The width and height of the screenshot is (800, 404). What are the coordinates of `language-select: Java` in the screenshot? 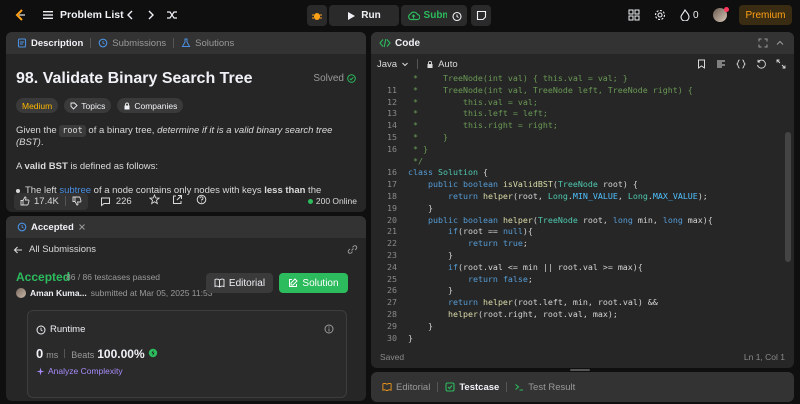 It's located at (393, 64).